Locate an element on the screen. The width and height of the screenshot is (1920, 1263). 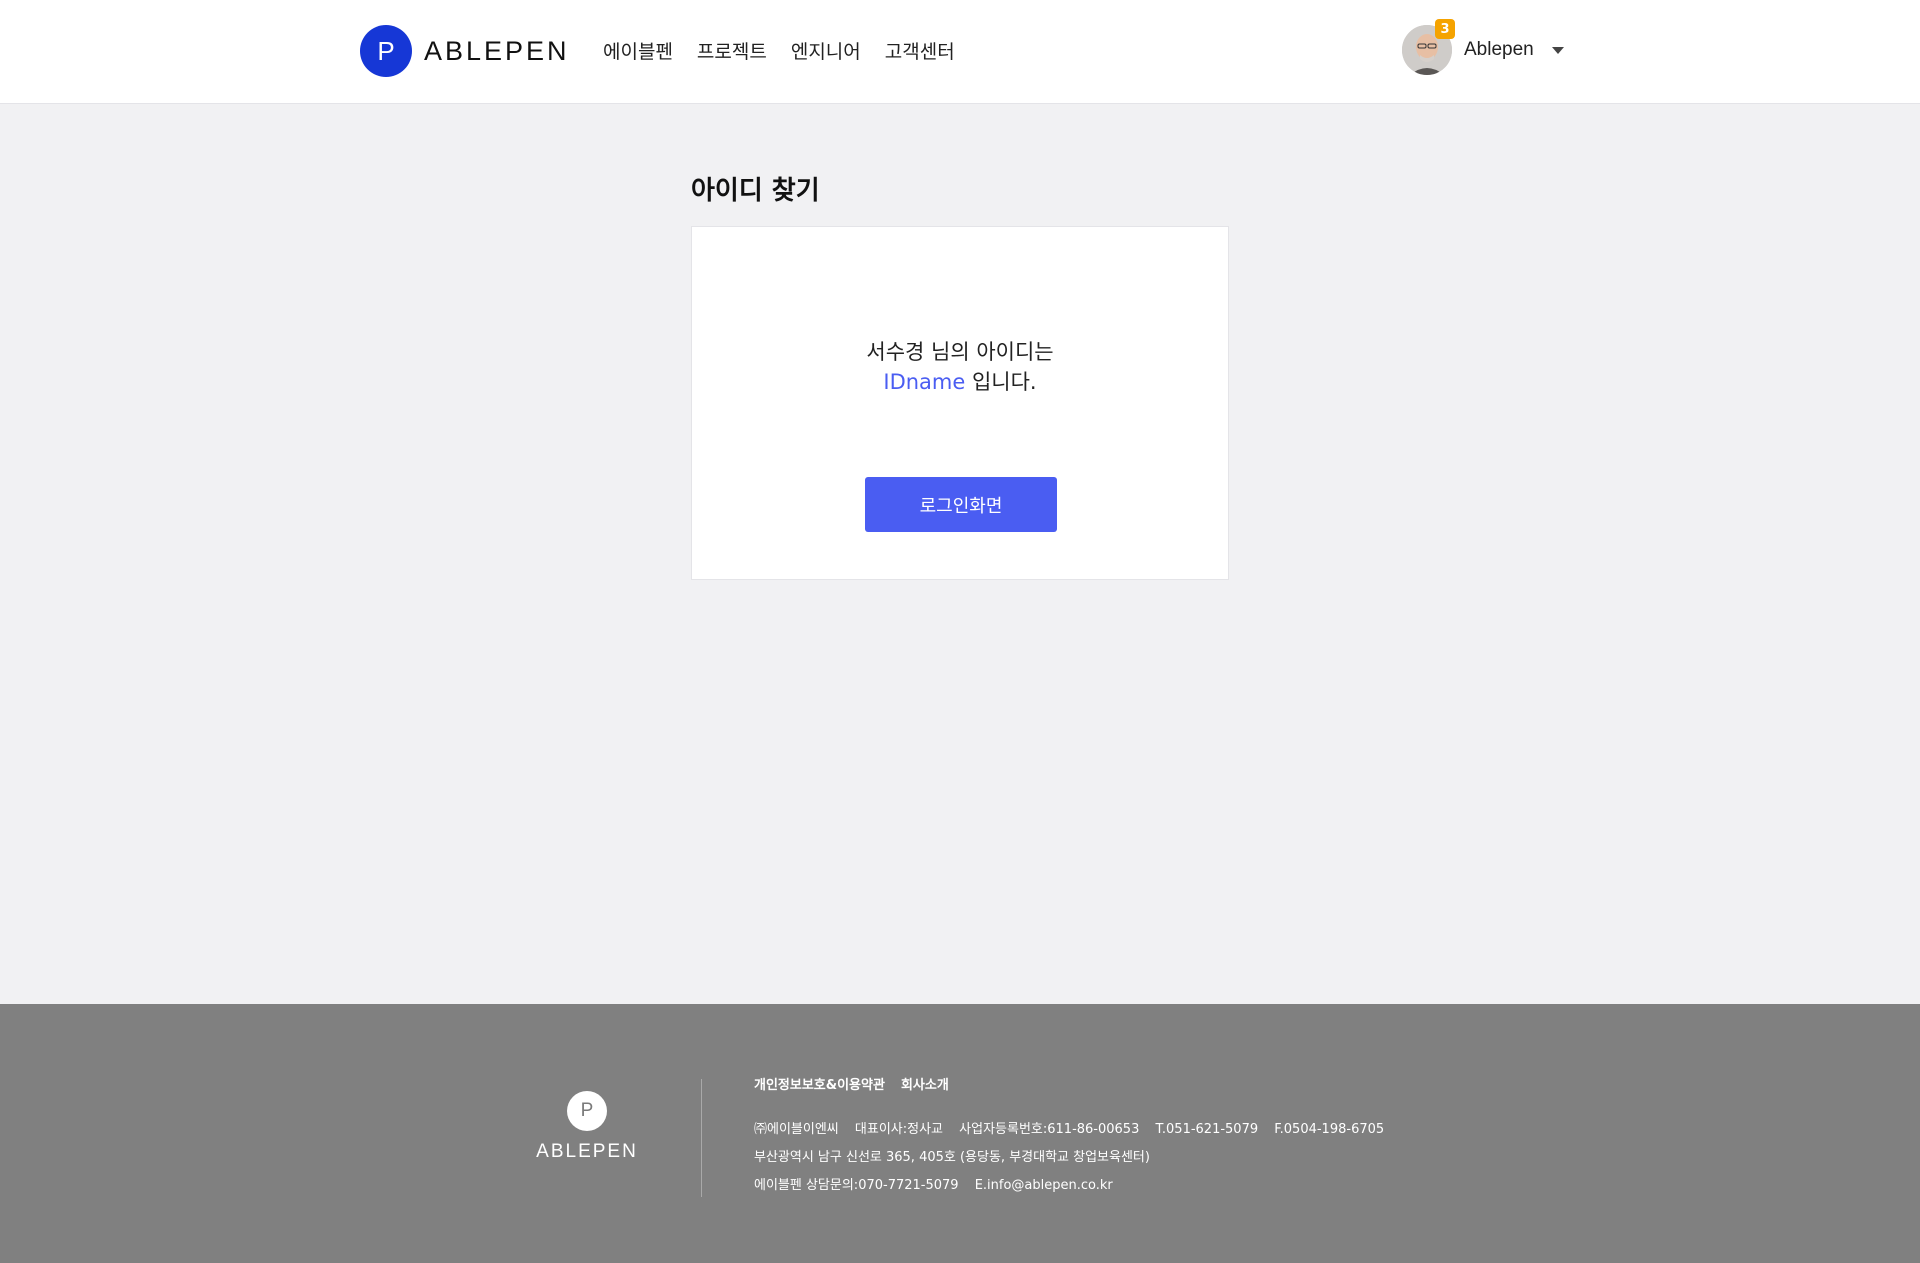
nav-item-support: 고객센터 is located at coordinates (920, 50).